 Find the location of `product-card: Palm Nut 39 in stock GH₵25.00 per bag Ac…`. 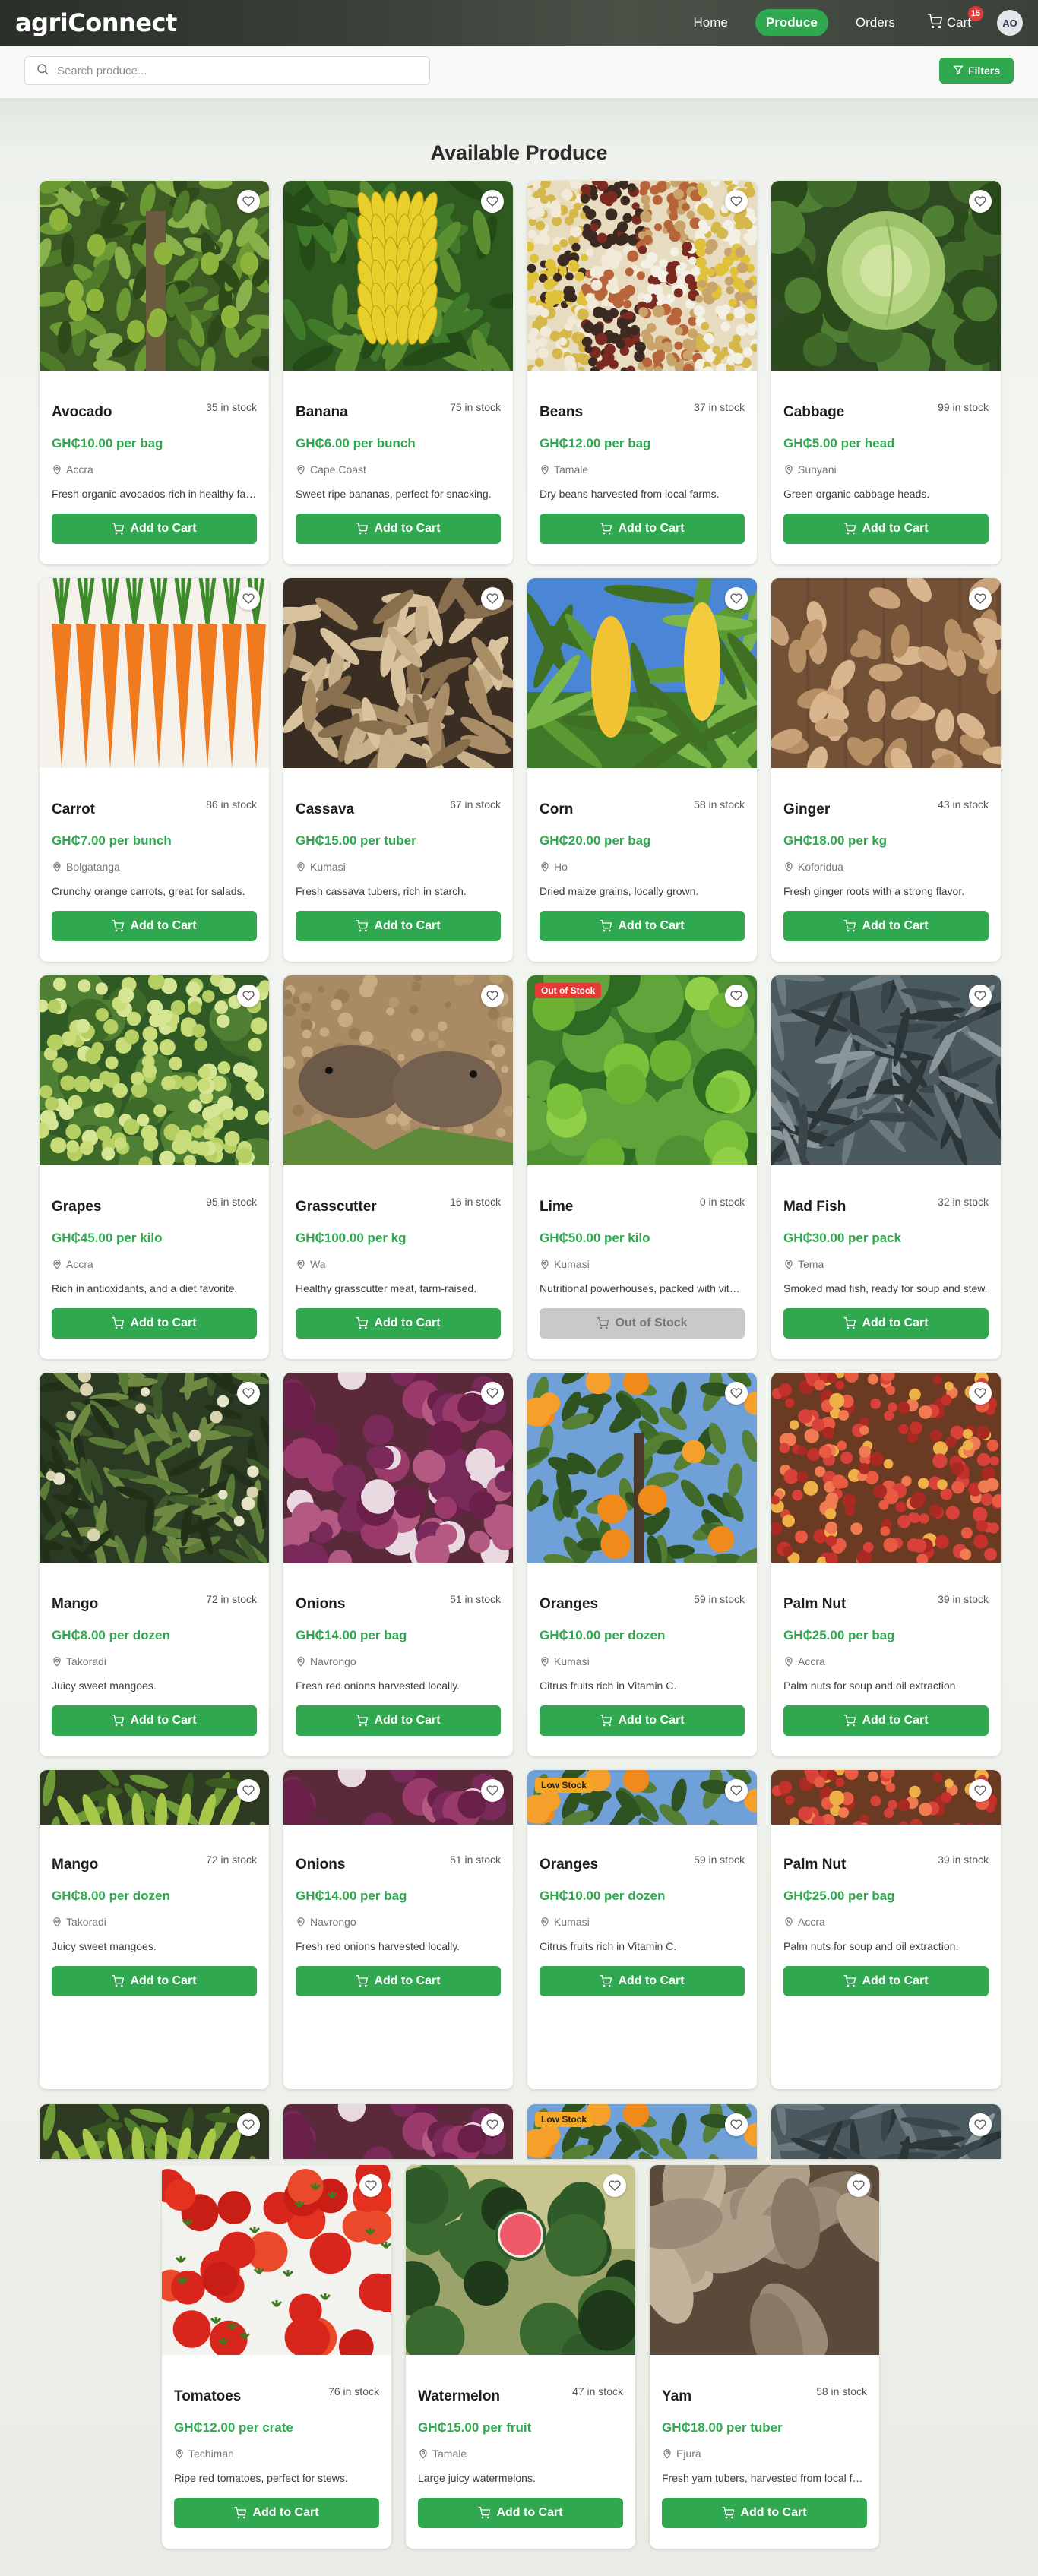

product-card: Palm Nut 39 in stock GH₵25.00 per bag Ac… is located at coordinates (886, 1929).